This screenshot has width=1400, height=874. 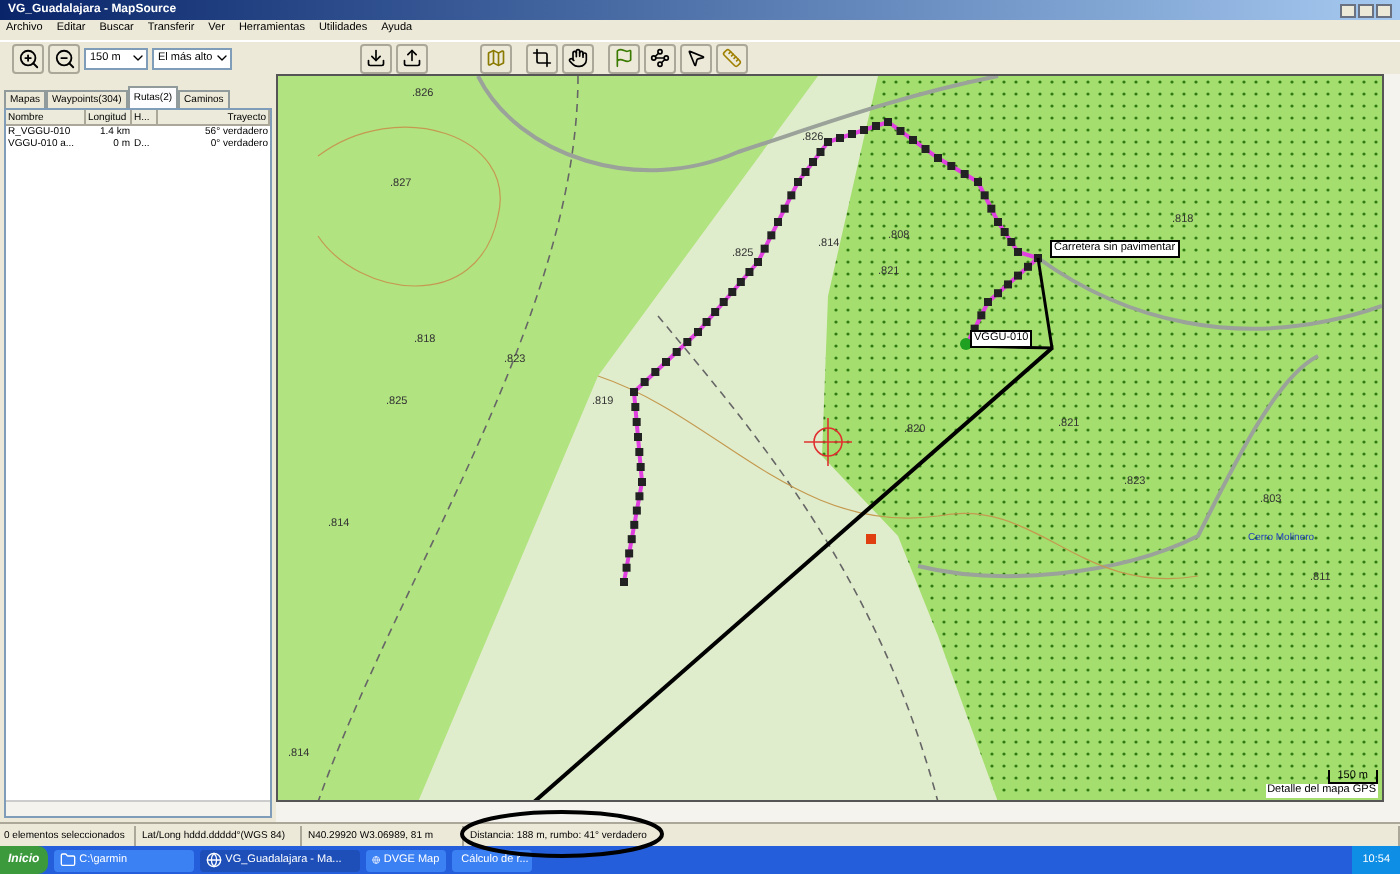 I want to click on download-icon, so click(x=376, y=58).